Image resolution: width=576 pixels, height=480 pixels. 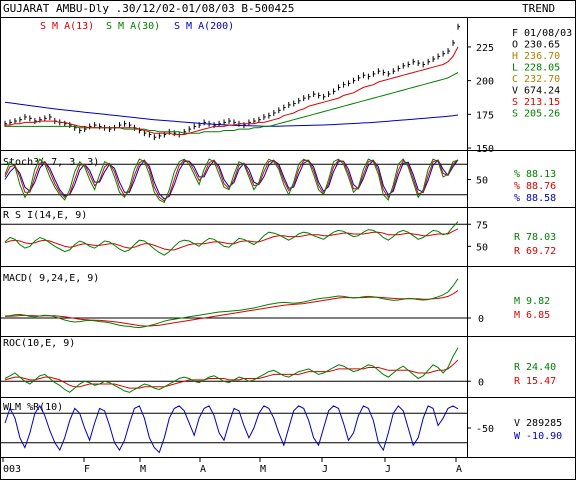 I want to click on macd-readout: M 6.85, so click(x=532, y=315).